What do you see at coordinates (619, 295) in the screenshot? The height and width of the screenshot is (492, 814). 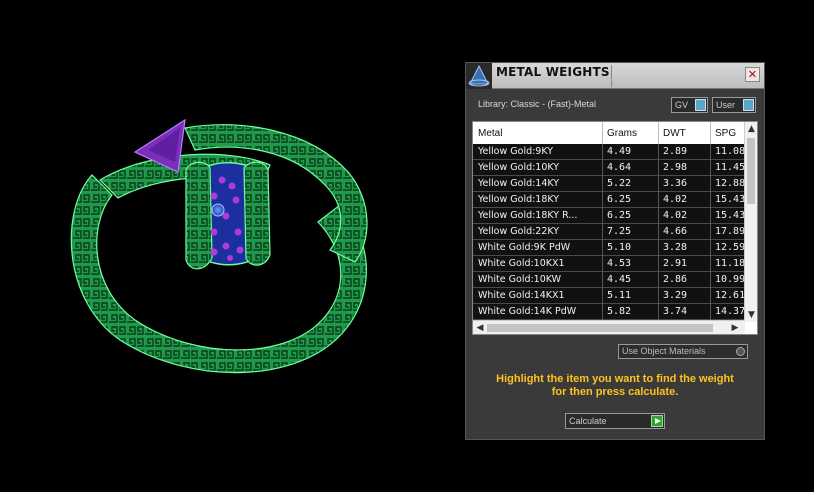 I see `cell-grams: 5.11` at bounding box center [619, 295].